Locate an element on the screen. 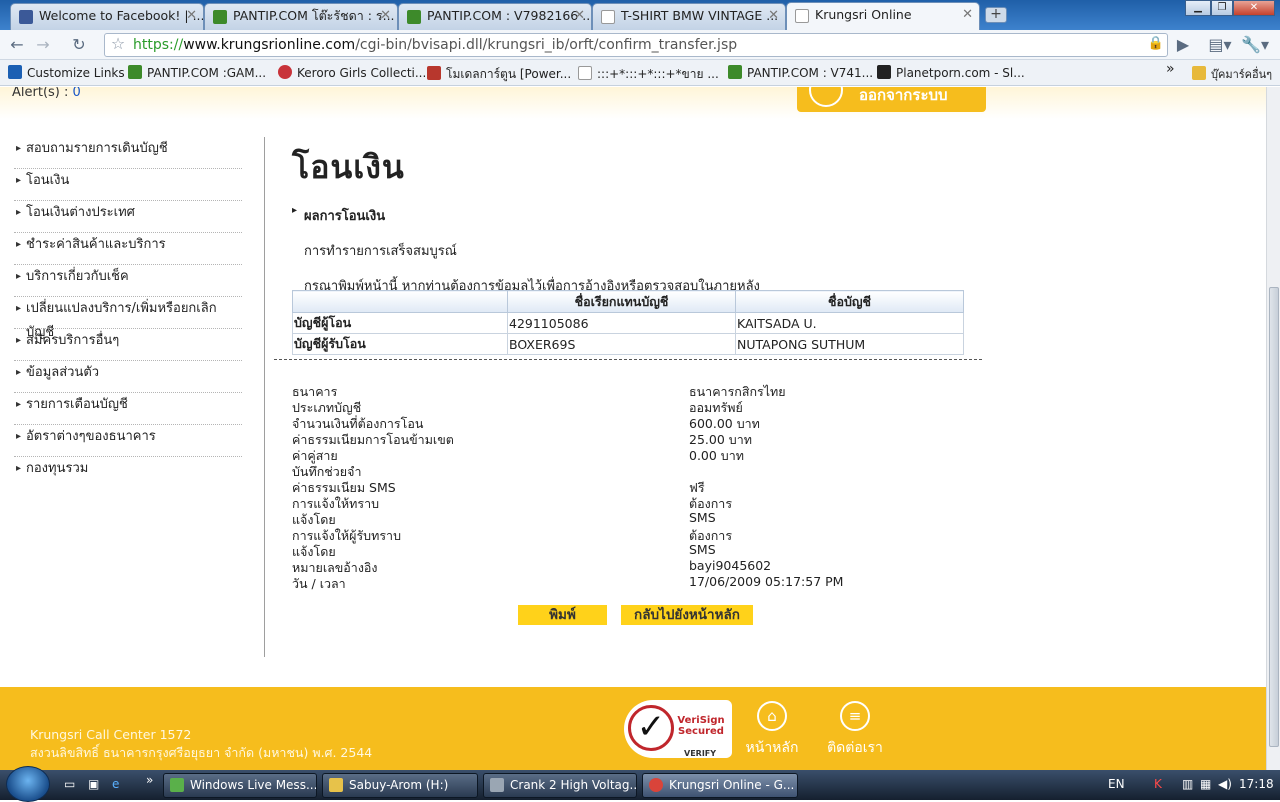 The width and height of the screenshot is (1280, 802). detail-row: บันทึกช่วยจำ is located at coordinates (327, 471).